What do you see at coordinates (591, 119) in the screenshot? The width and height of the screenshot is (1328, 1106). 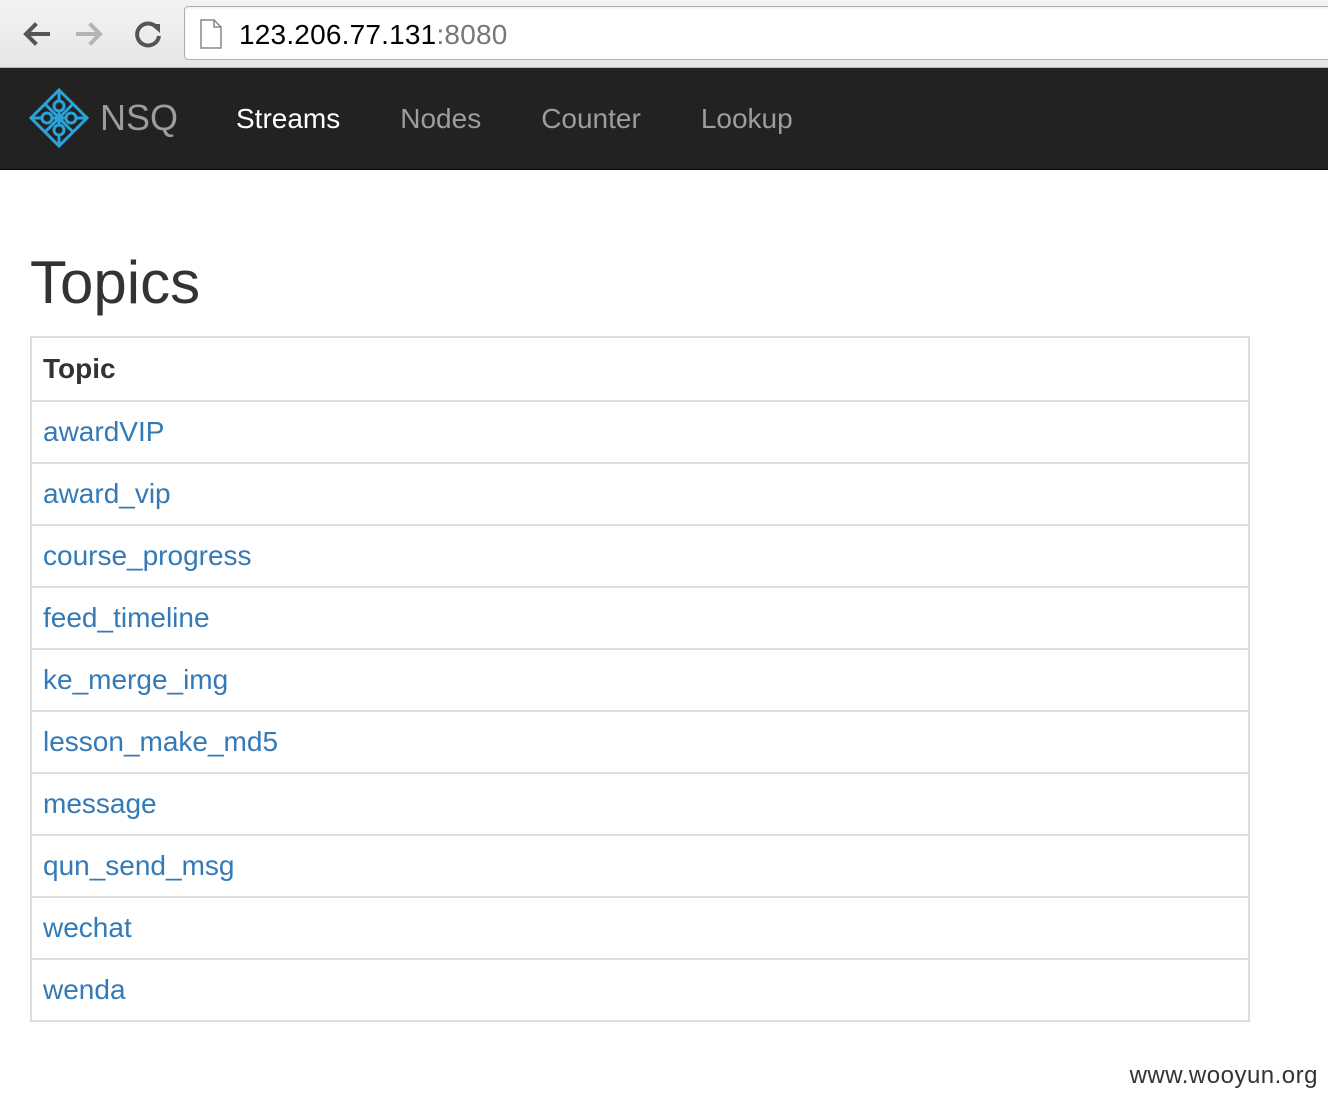 I see `nav-item-counter: Counter` at bounding box center [591, 119].